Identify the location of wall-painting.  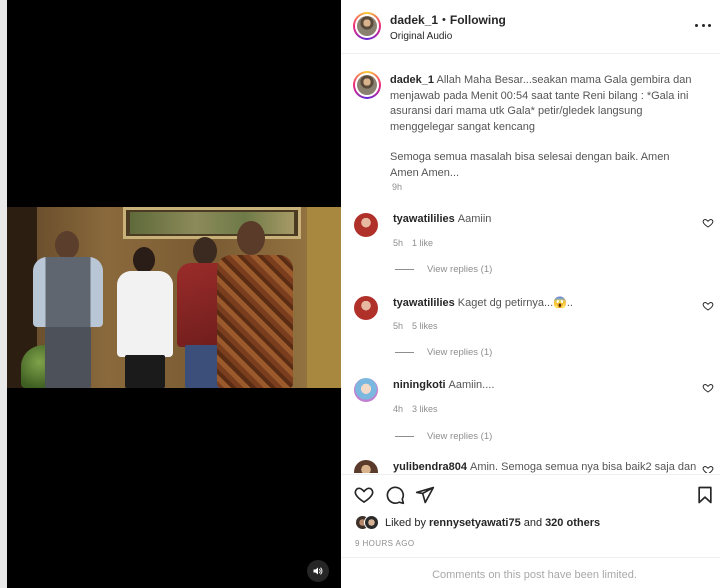
(212, 223).